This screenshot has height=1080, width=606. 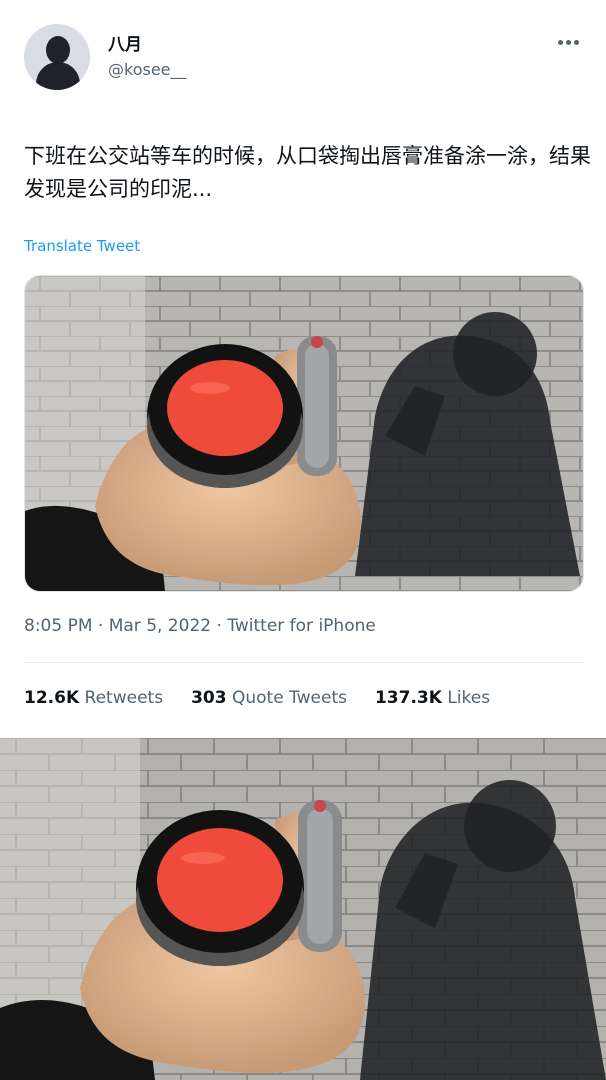 I want to click on likes-count: 137.3K, so click(x=408, y=698).